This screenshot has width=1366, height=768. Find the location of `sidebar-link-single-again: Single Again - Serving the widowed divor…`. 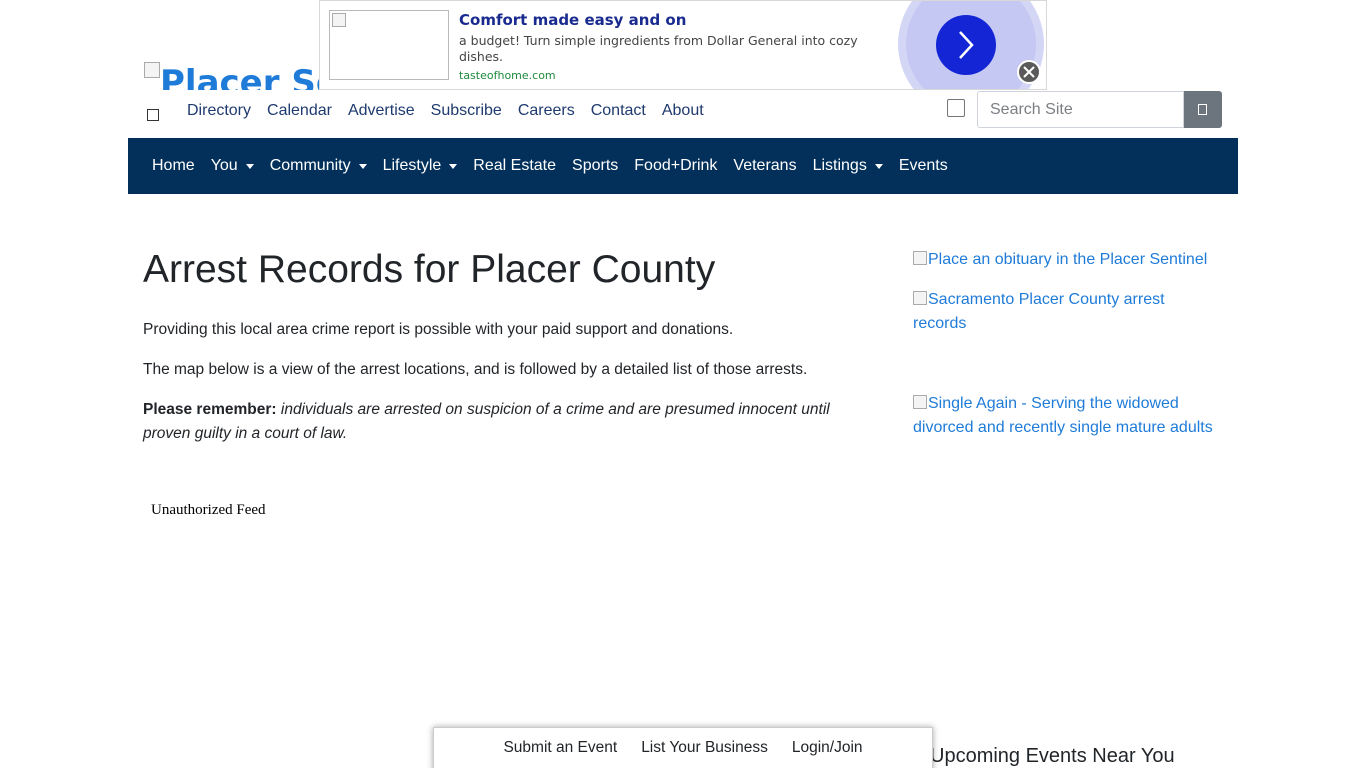

sidebar-link-single-again: Single Again - Serving the widowed divor… is located at coordinates (1068, 416).